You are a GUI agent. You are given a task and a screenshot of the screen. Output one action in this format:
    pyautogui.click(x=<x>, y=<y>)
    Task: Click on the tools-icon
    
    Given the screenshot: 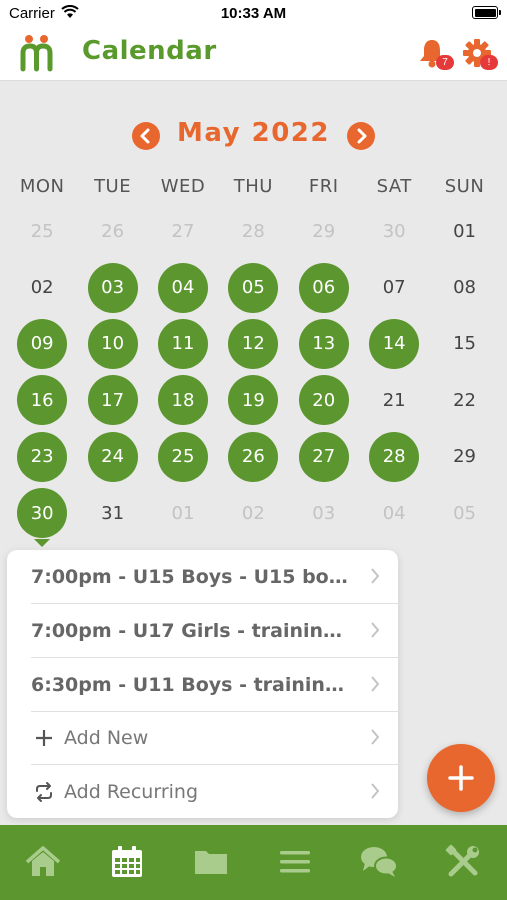 What is the action you would take?
    pyautogui.click(x=462, y=860)
    